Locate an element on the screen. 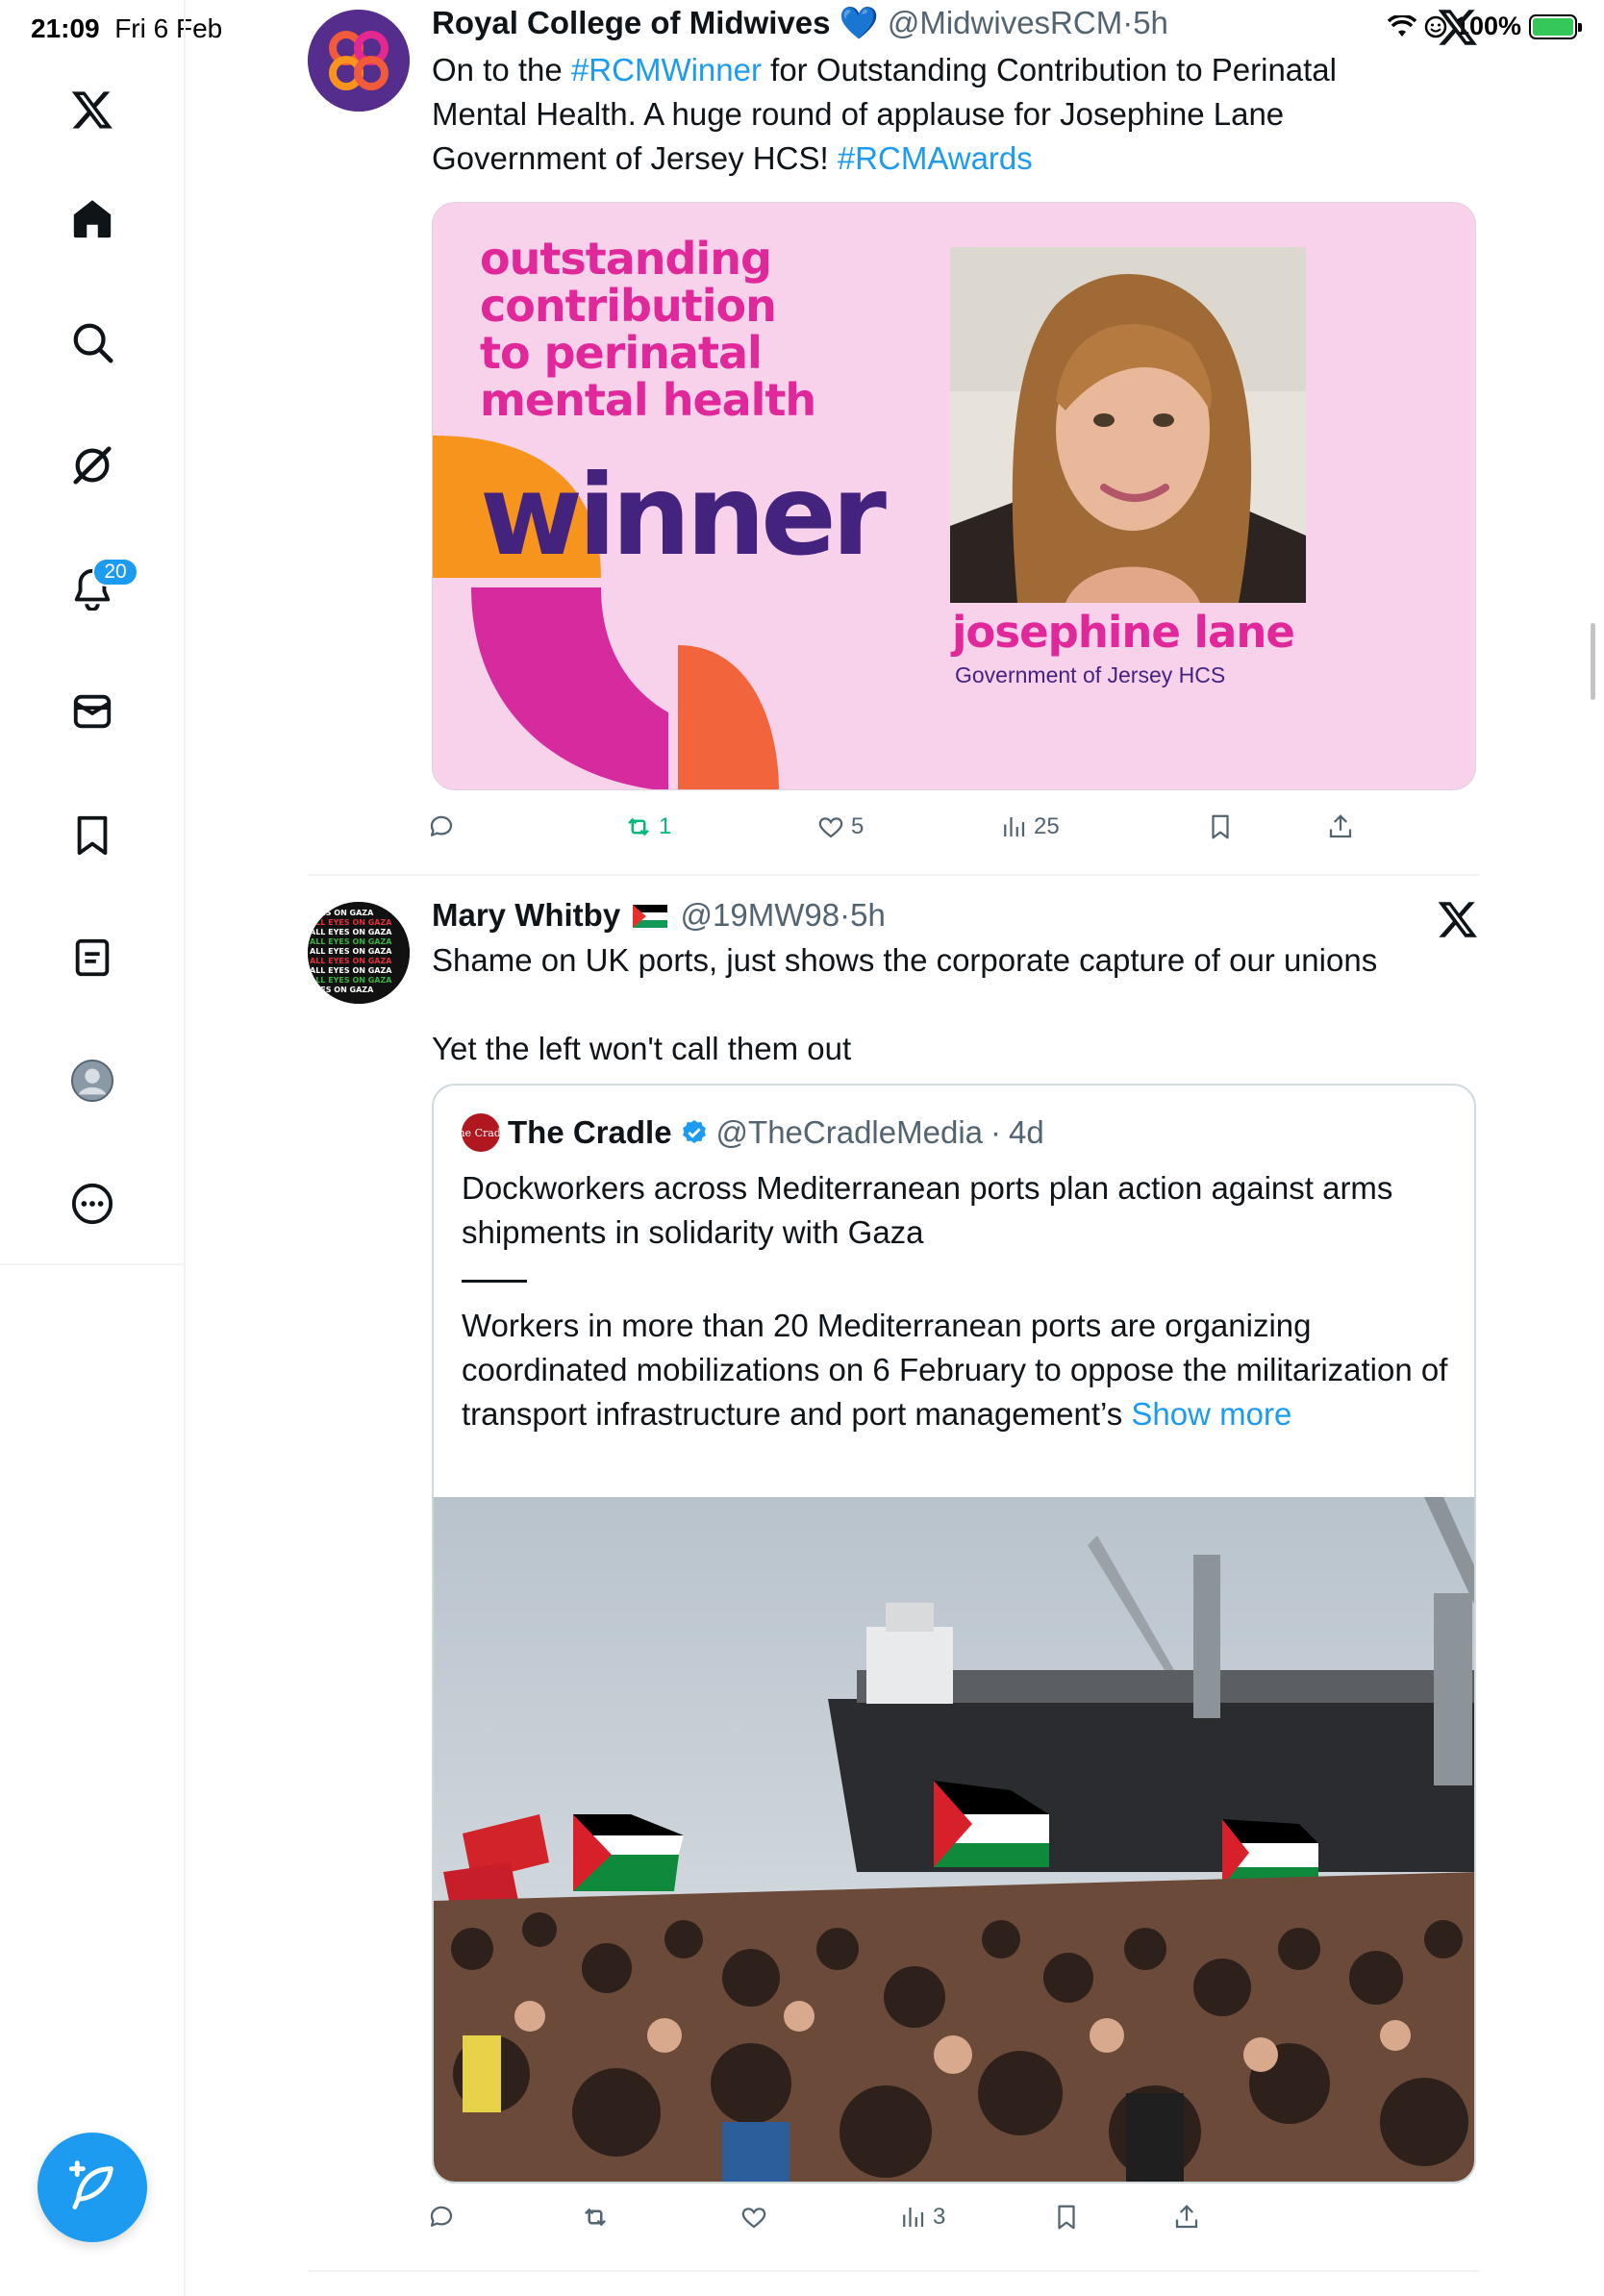 The height and width of the screenshot is (2296, 1604). like-count: 5 is located at coordinates (858, 826).